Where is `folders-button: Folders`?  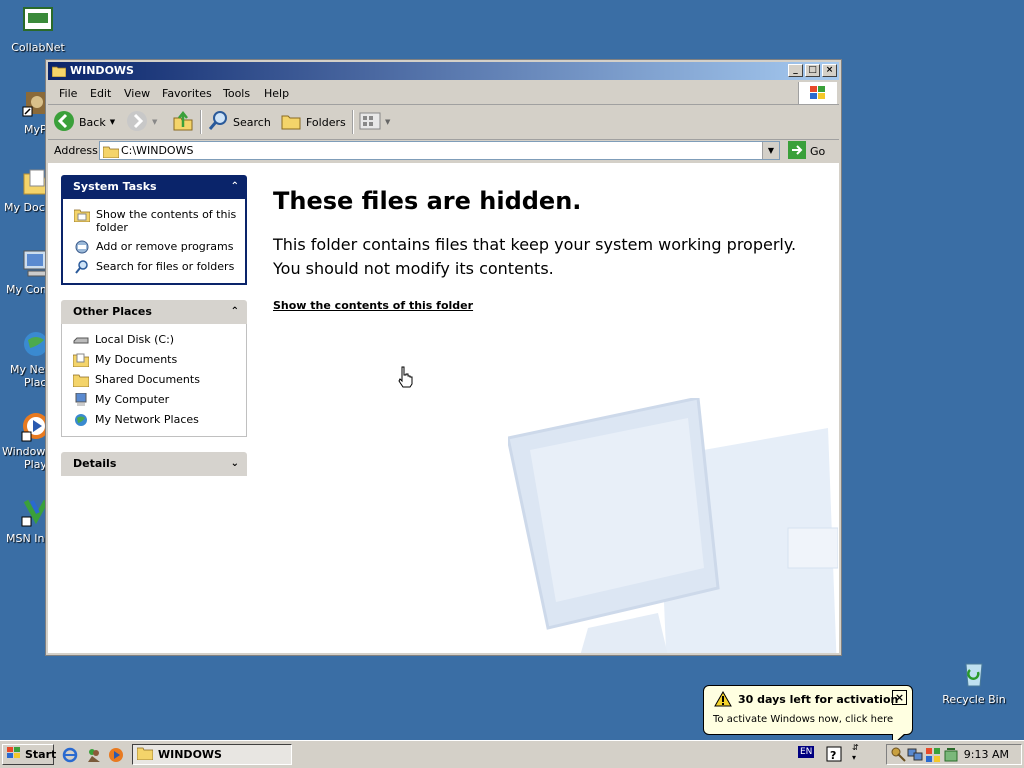
folders-button: Folders is located at coordinates (313, 122).